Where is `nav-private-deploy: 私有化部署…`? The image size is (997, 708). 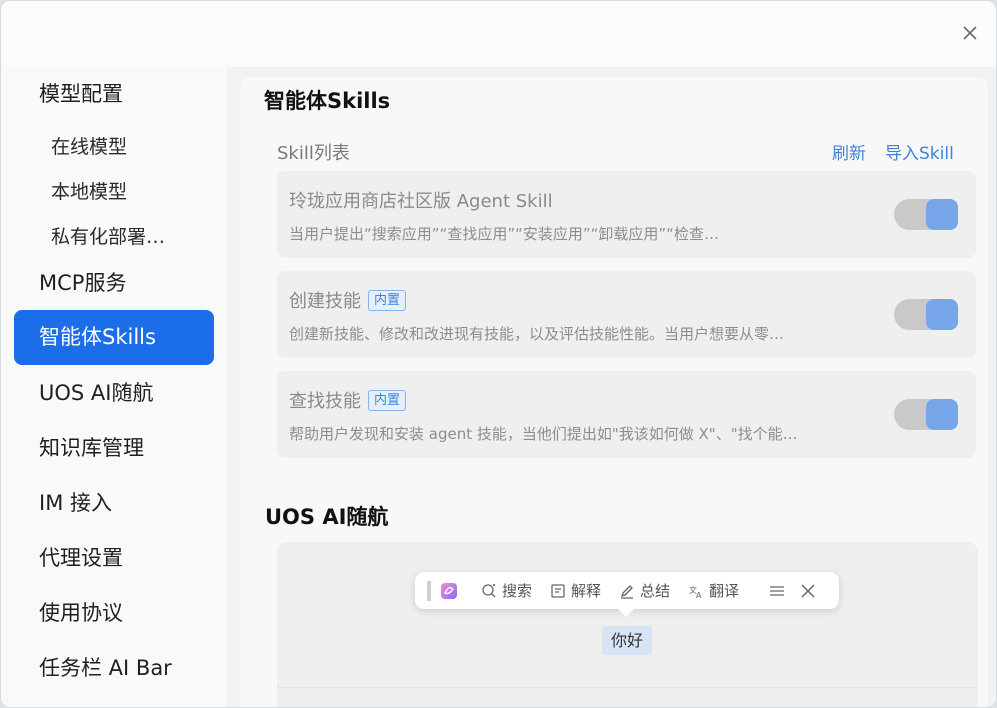
nav-private-deploy: 私有化部署… is located at coordinates (108, 235).